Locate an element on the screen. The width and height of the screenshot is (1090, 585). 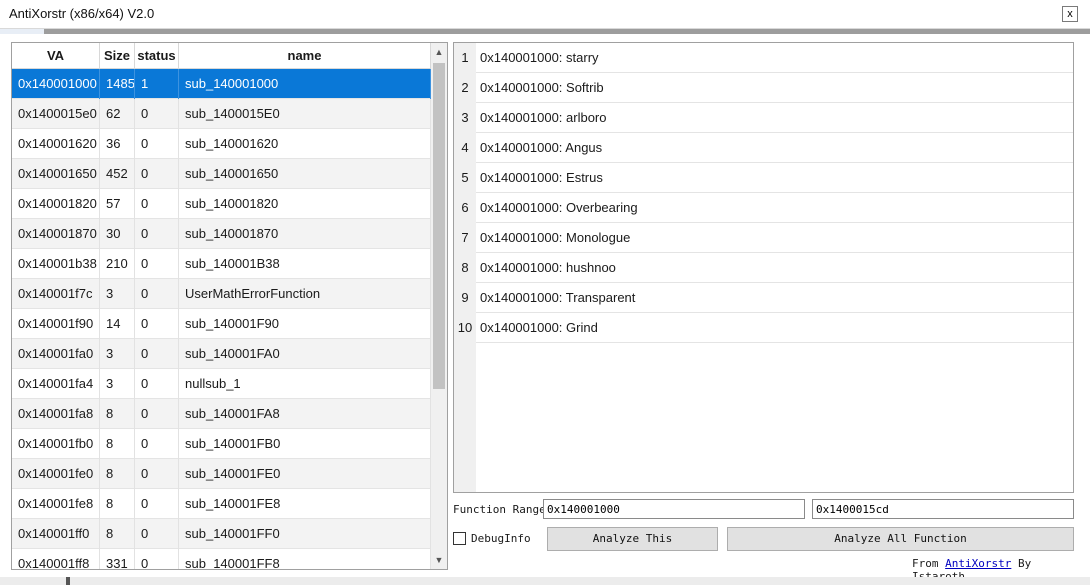
antixorstr-link: AntiXorstr is located at coordinates (978, 563).